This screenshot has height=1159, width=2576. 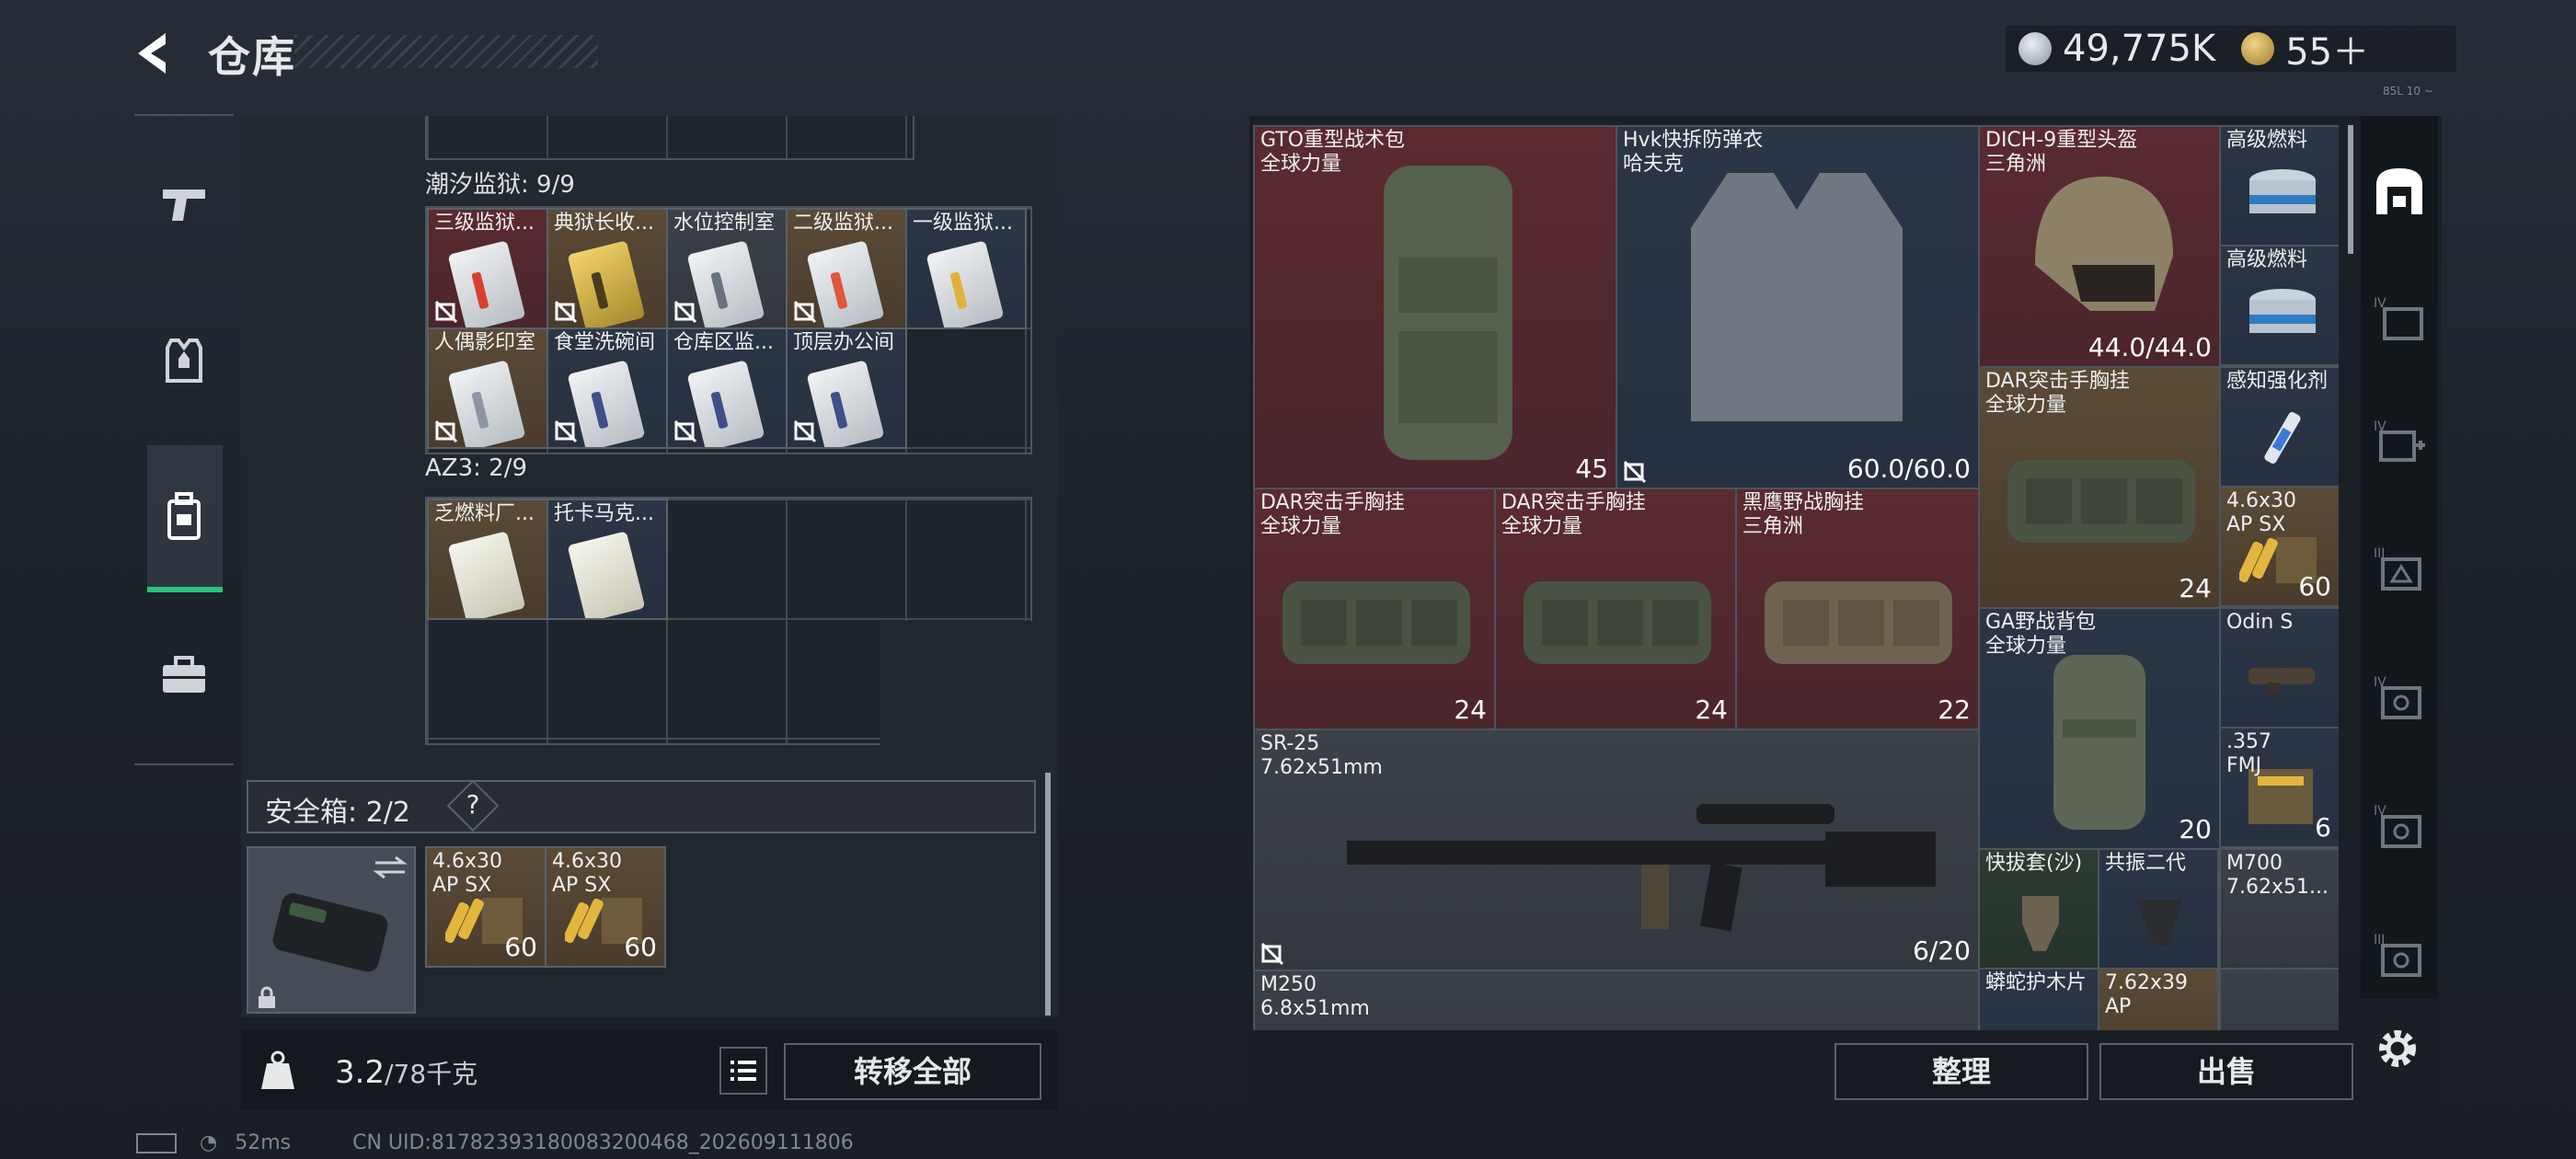 What do you see at coordinates (209, 1142) in the screenshot?
I see `wifi-icon: ◔` at bounding box center [209, 1142].